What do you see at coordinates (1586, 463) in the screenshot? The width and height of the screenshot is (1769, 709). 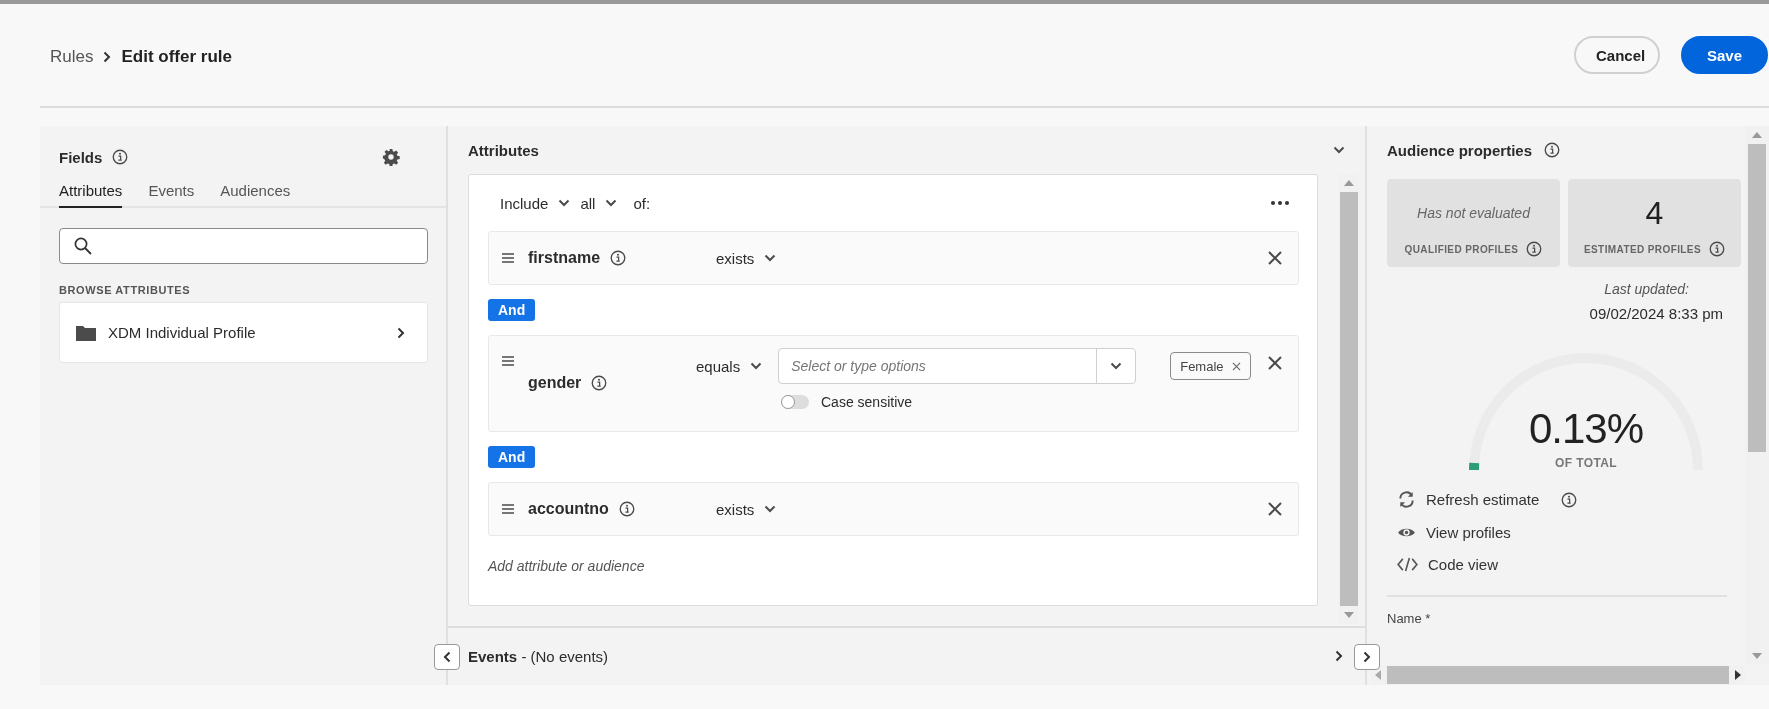 I see `gauge-label: OF TOTAL` at bounding box center [1586, 463].